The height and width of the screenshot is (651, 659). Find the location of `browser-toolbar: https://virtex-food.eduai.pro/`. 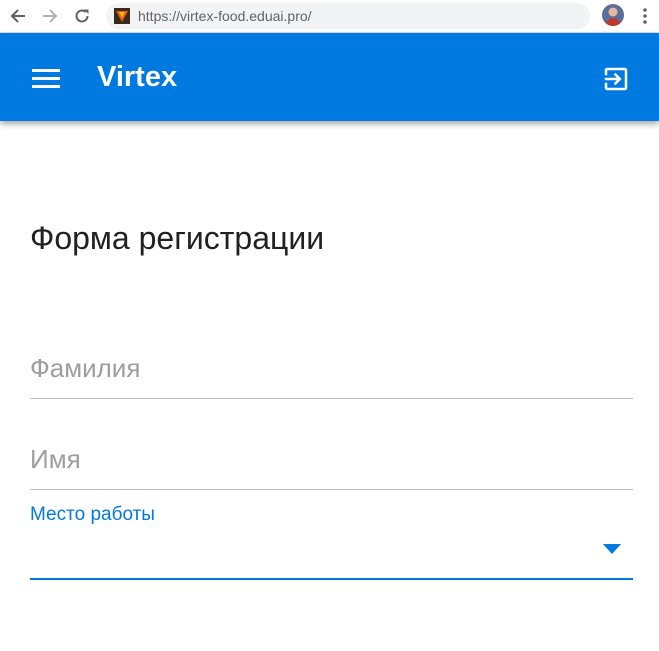

browser-toolbar: https://virtex-food.eduai.pro/ is located at coordinates (329, 16).